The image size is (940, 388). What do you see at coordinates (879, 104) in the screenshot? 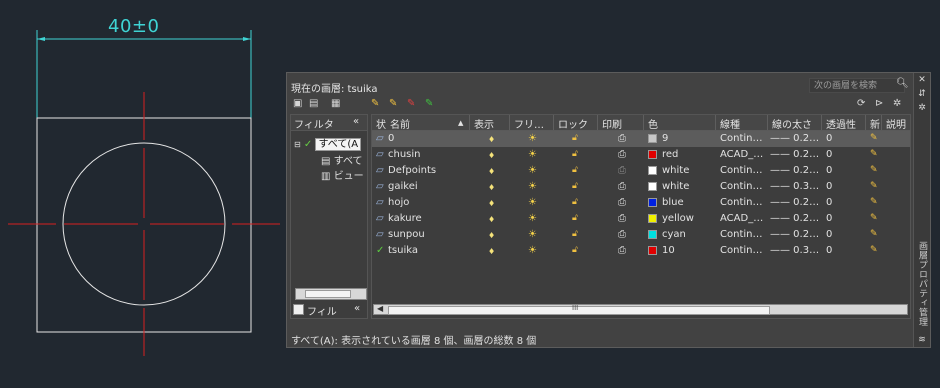
I see `settings-dialog-icon: ⊳` at bounding box center [879, 104].